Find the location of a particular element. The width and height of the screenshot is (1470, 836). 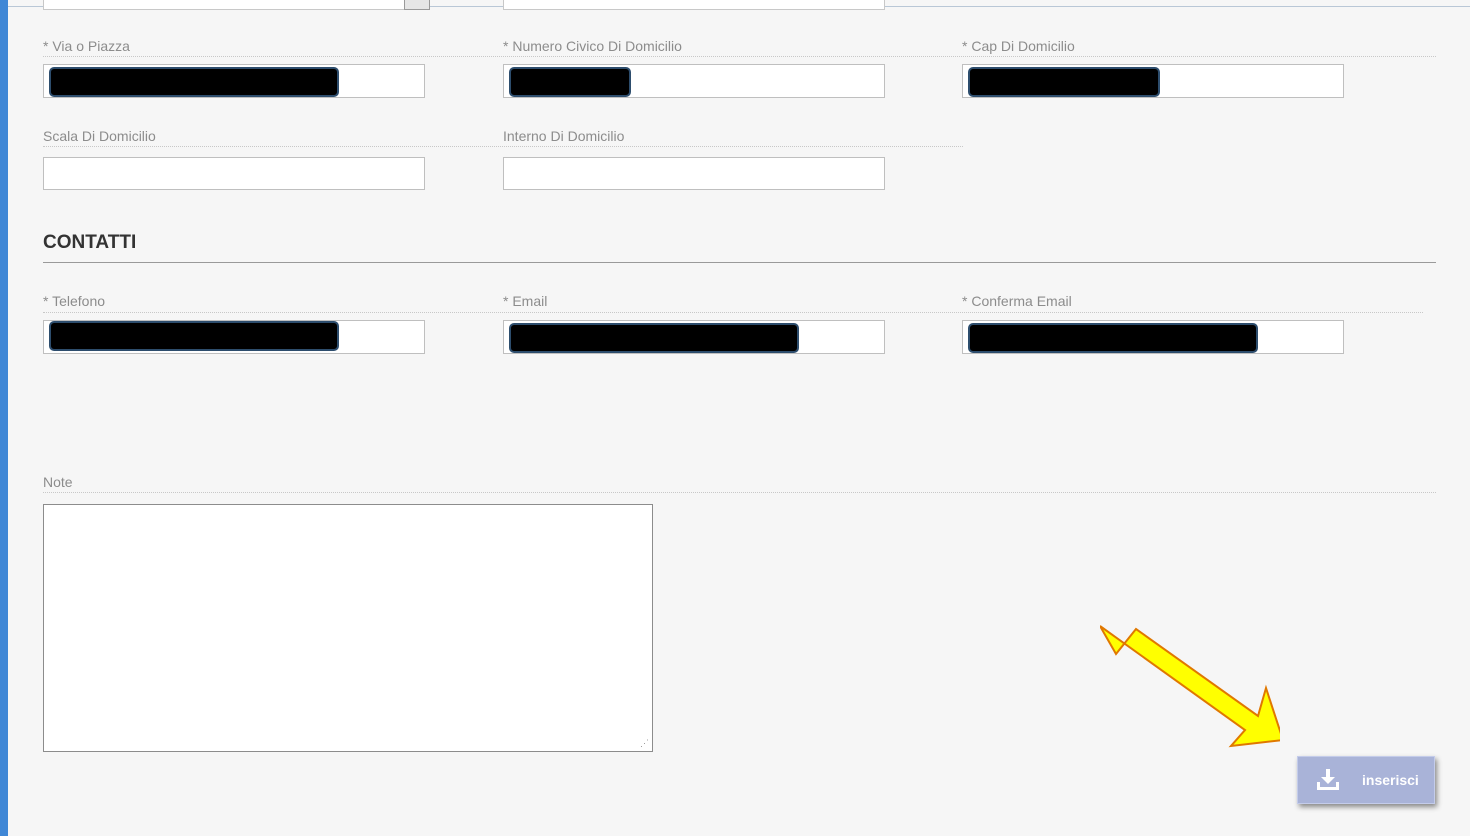

clipped-picker-button is located at coordinates (417, 5).